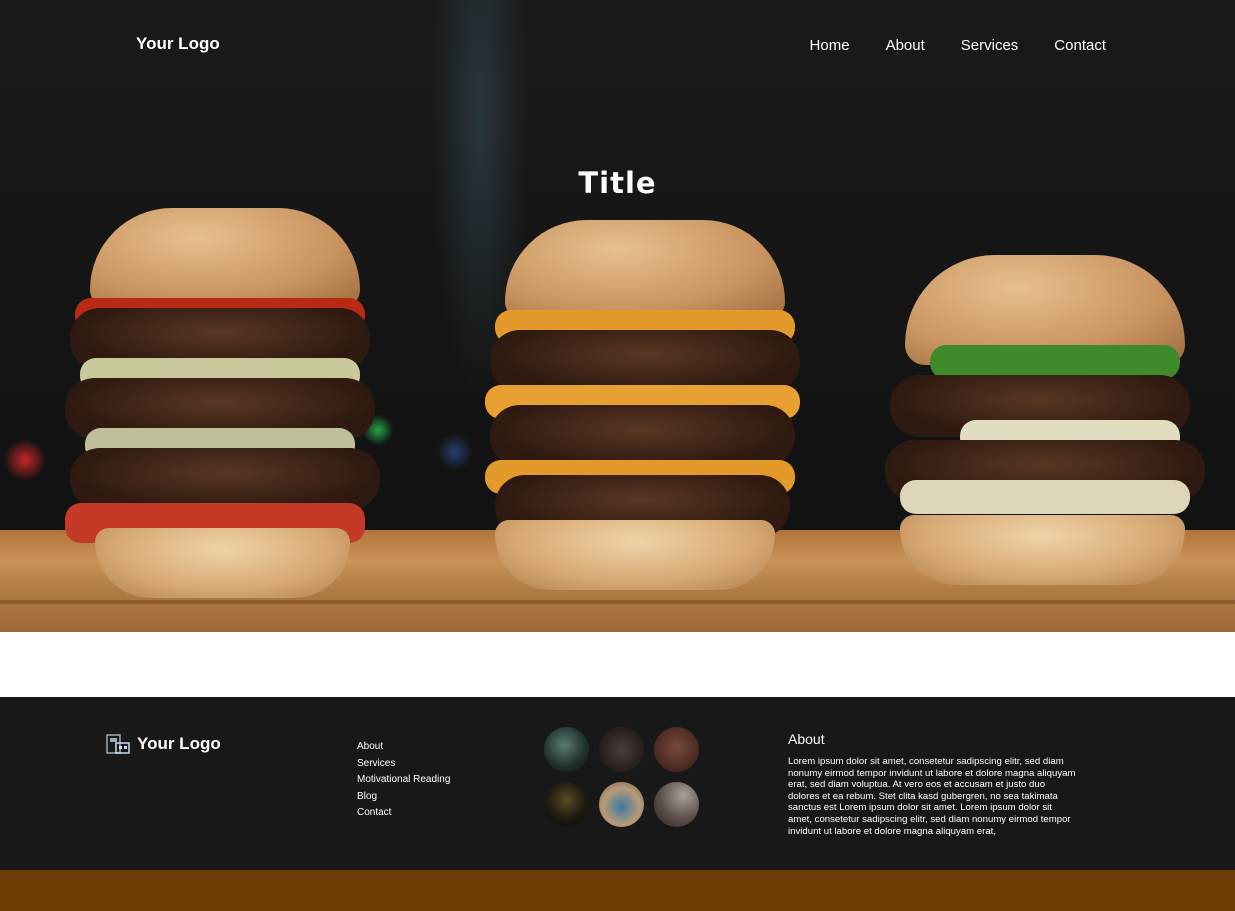  What do you see at coordinates (367, 796) in the screenshot?
I see `footer-link-blog: Blog` at bounding box center [367, 796].